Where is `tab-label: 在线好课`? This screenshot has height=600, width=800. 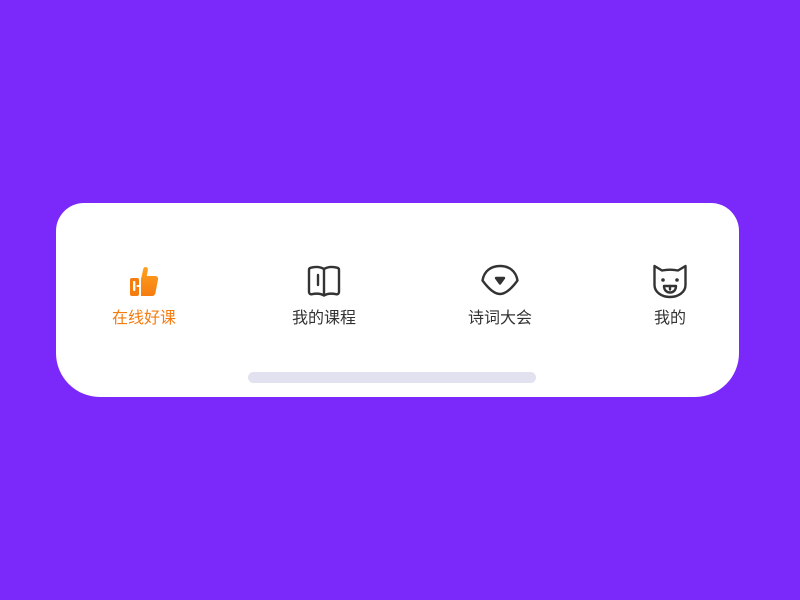 tab-label: 在线好课 is located at coordinates (143, 317).